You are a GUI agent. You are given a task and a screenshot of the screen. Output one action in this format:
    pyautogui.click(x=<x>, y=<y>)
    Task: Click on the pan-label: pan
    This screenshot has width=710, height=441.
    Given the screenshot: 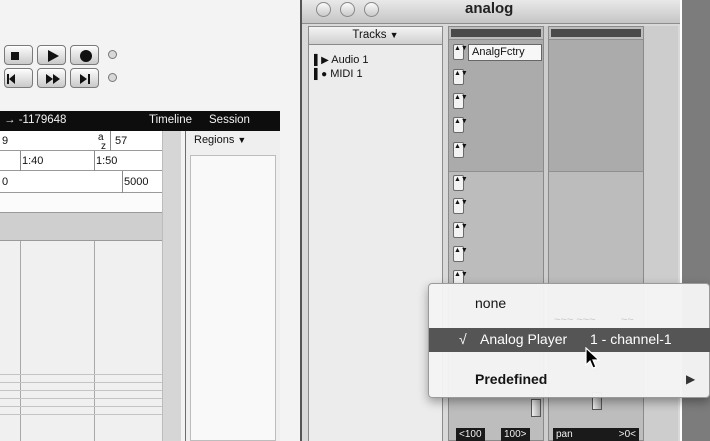 What is the action you would take?
    pyautogui.click(x=564, y=434)
    